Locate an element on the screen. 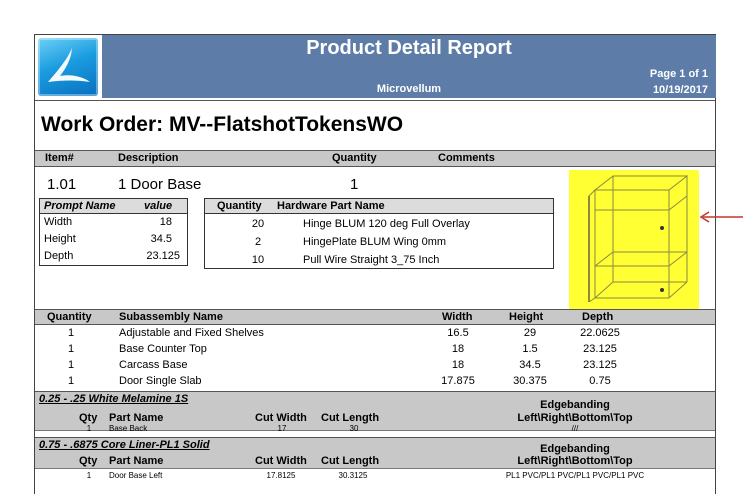 Image resolution: width=750 pixels, height=494 pixels. sub-width: 16.5 is located at coordinates (458, 333).